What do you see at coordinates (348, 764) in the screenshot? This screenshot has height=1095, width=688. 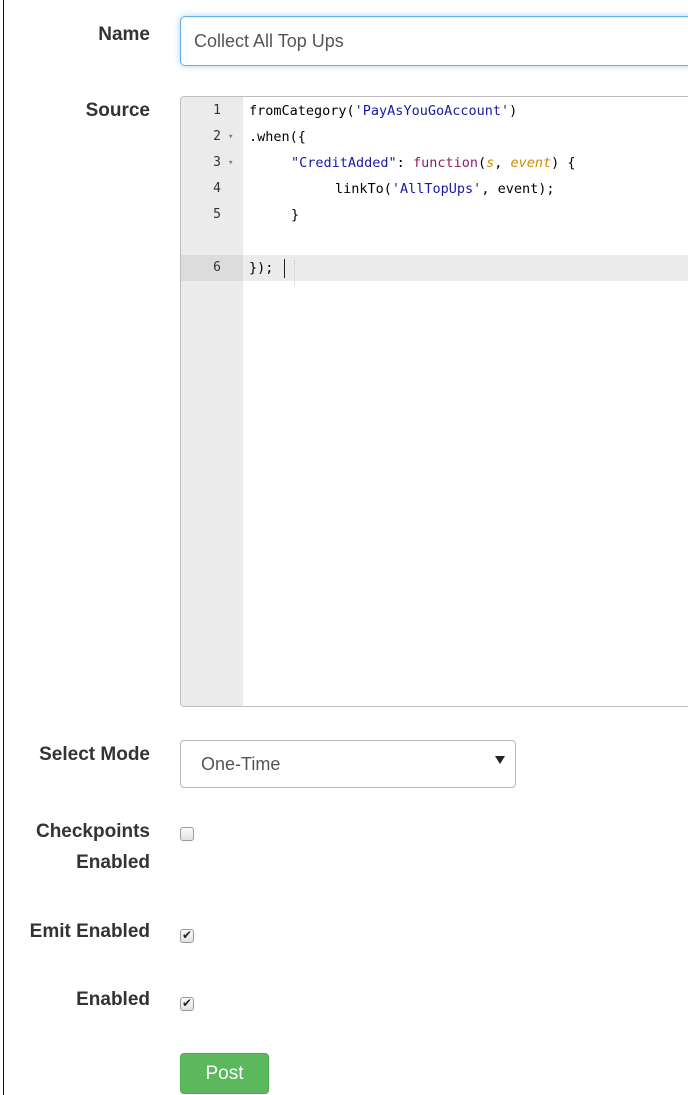 I see `select-mode-dropdown: One-Time` at bounding box center [348, 764].